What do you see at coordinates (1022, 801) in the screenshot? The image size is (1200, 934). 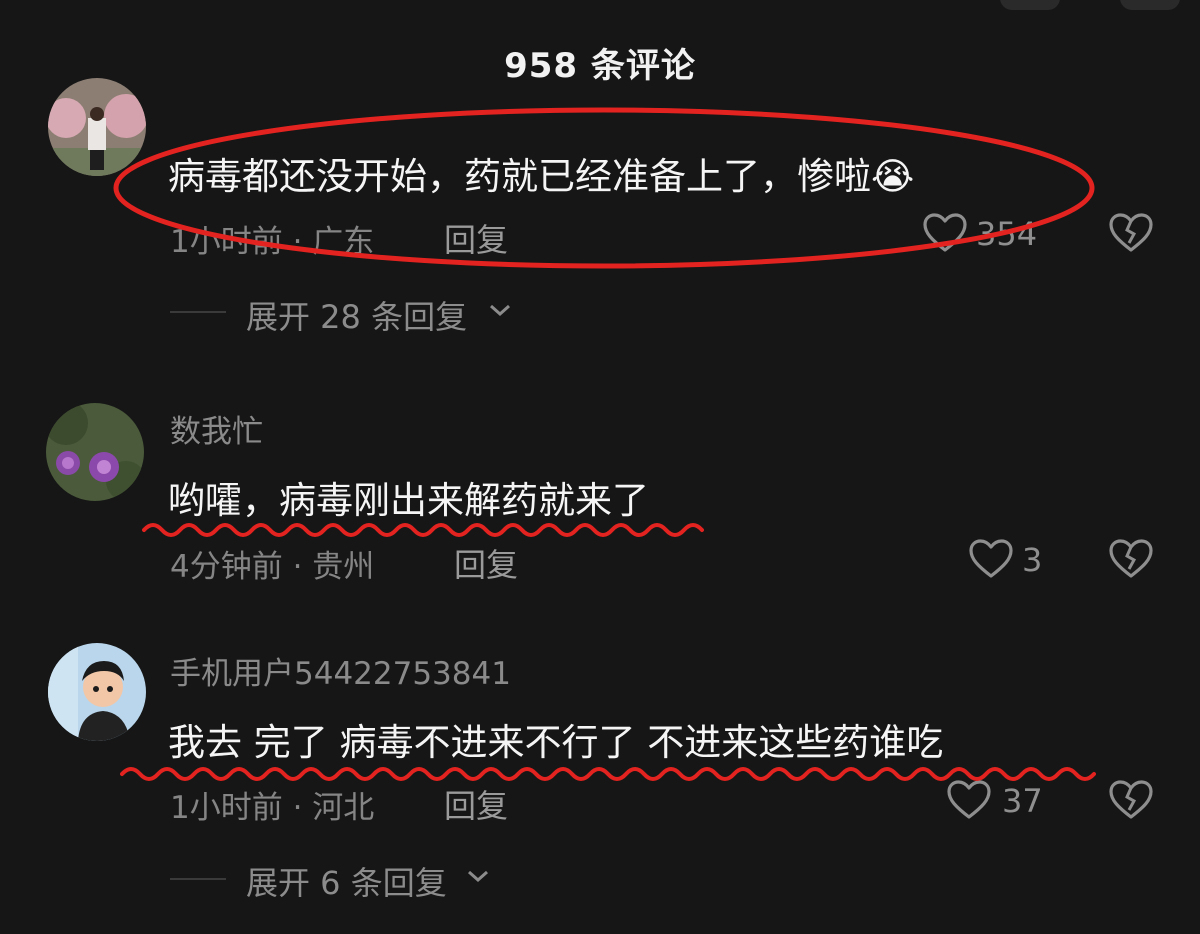 I see `like-count: 37` at bounding box center [1022, 801].